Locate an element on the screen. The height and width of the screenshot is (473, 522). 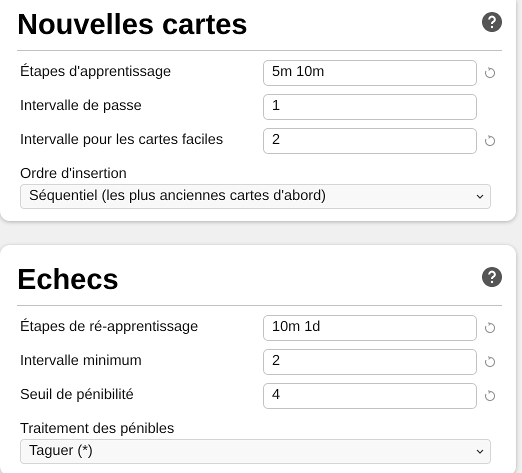
field-label: Intervalle minimum is located at coordinates (81, 362).